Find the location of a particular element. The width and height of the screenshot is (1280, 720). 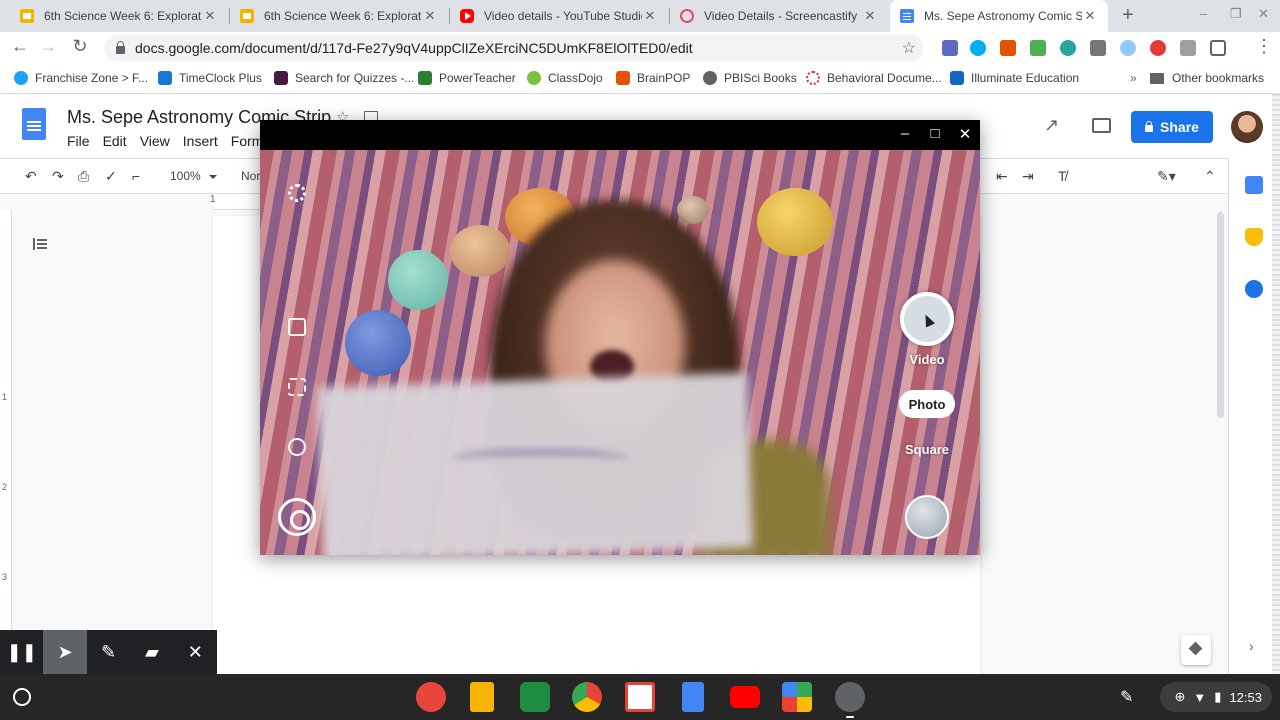

menu-format: Form is located at coordinates (247, 141).